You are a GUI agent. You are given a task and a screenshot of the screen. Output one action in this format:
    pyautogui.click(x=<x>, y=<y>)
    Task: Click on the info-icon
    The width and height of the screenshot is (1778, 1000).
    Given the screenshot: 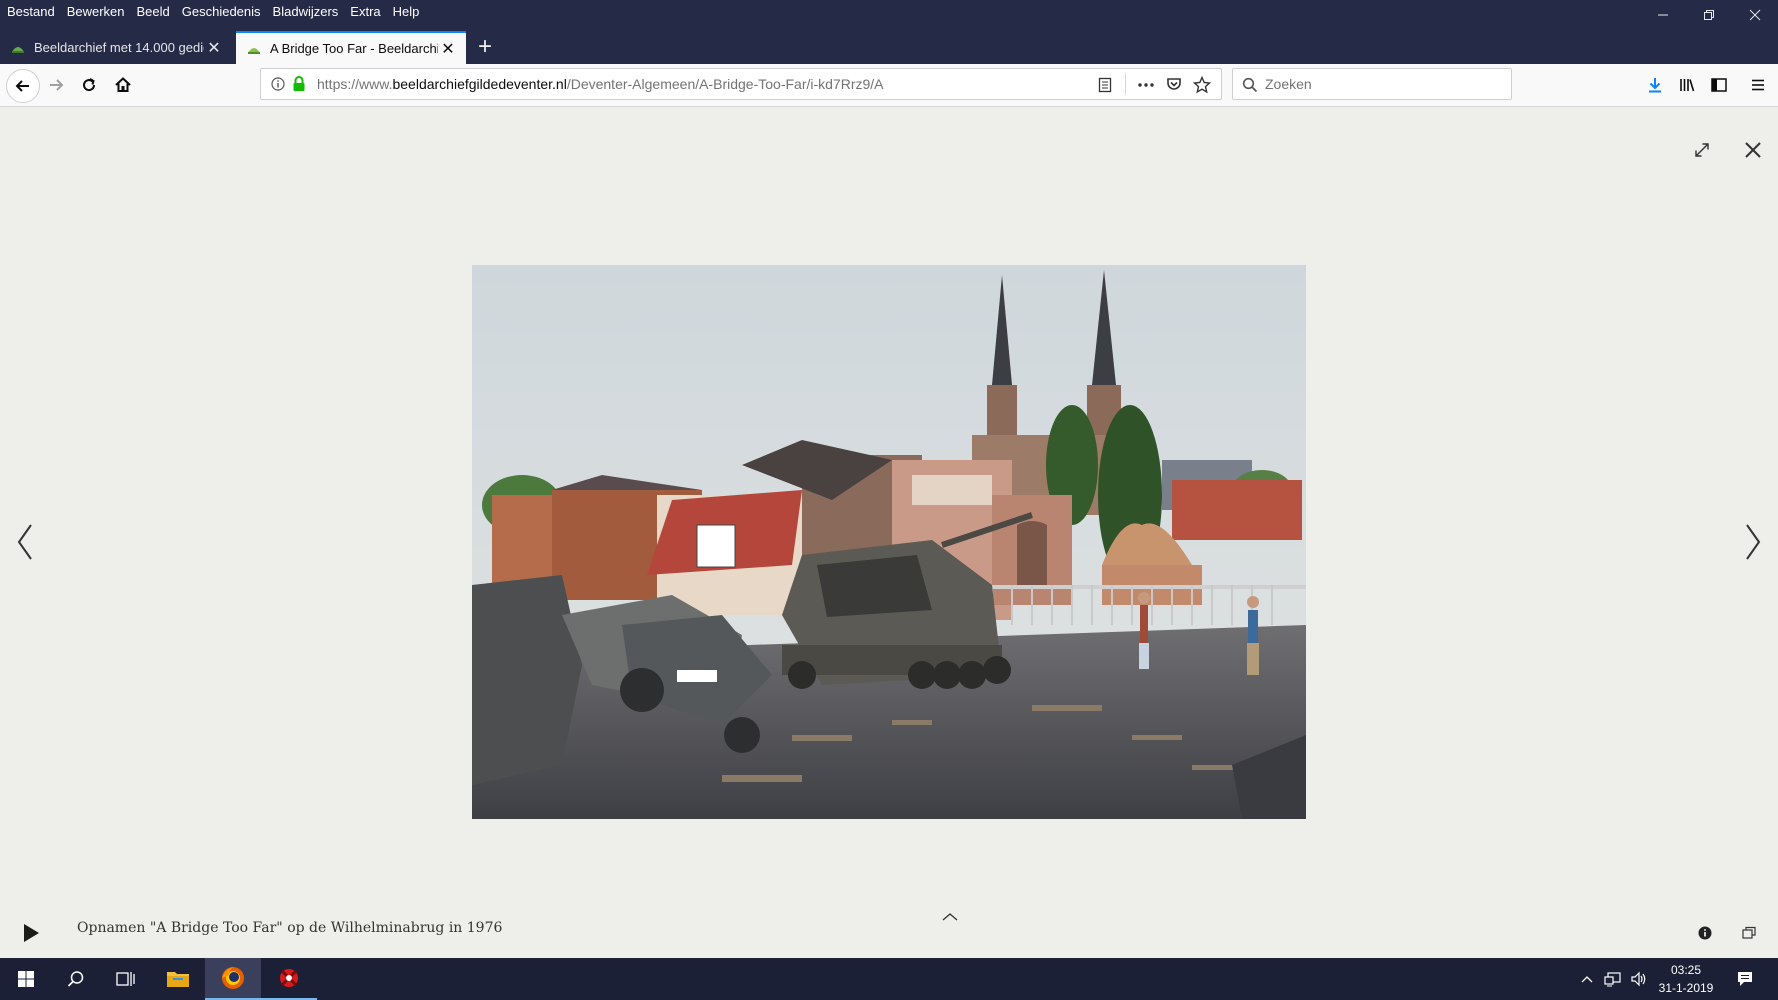 What is the action you would take?
    pyautogui.click(x=278, y=84)
    